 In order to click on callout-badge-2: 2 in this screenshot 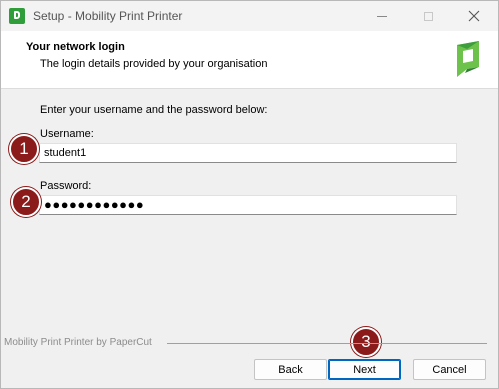, I will do `click(26, 202)`.